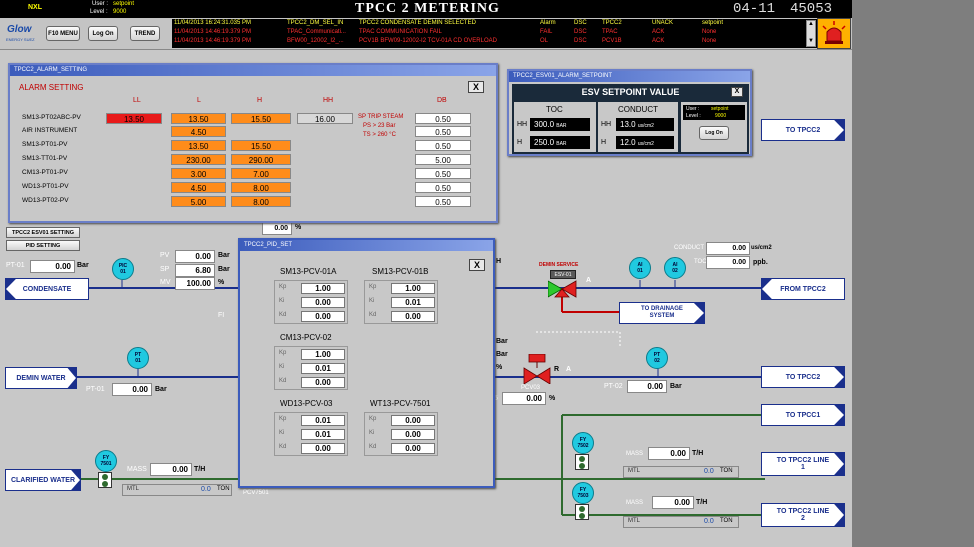 This screenshot has width=974, height=547. Describe the element at coordinates (499, 261) in the screenshot. I see `partial-h-label: H` at that location.